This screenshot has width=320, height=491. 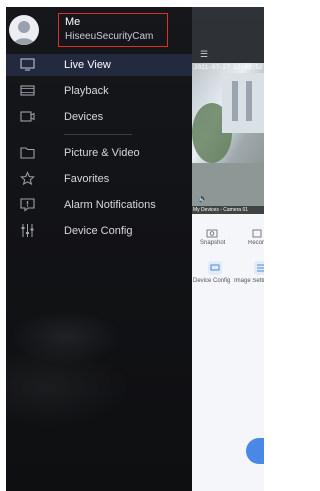 What do you see at coordinates (221, 210) in the screenshot?
I see `camera-label: My Devices - Camera 01` at bounding box center [221, 210].